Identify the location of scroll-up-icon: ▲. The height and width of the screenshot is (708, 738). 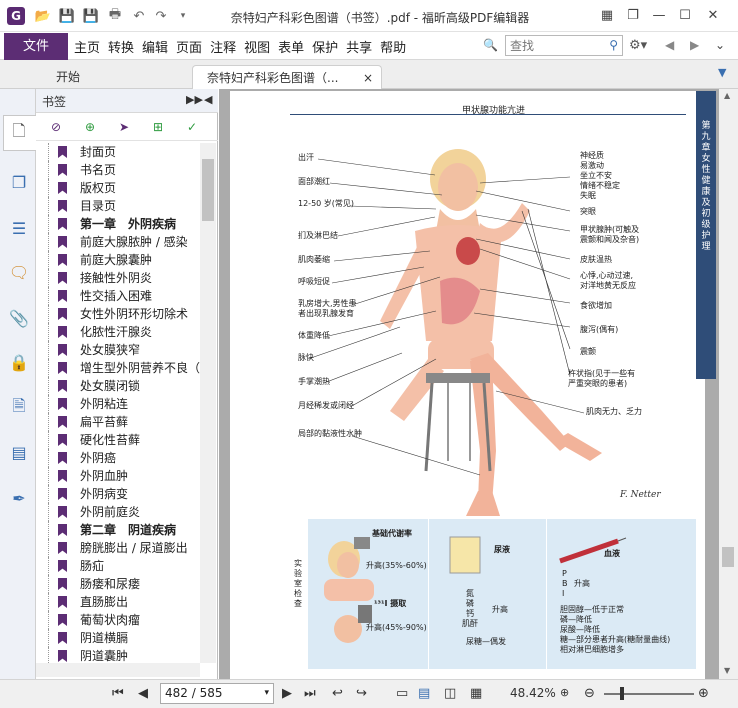
(727, 95).